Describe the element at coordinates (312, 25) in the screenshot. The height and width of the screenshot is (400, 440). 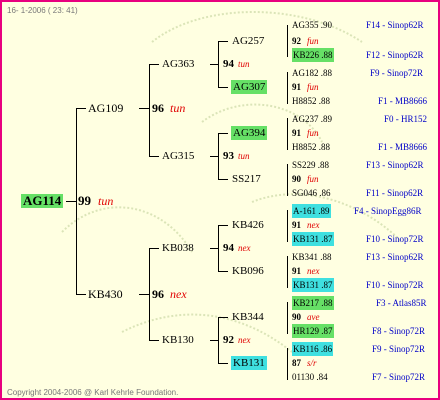
I see `gen4-name: AG355 .90` at that location.